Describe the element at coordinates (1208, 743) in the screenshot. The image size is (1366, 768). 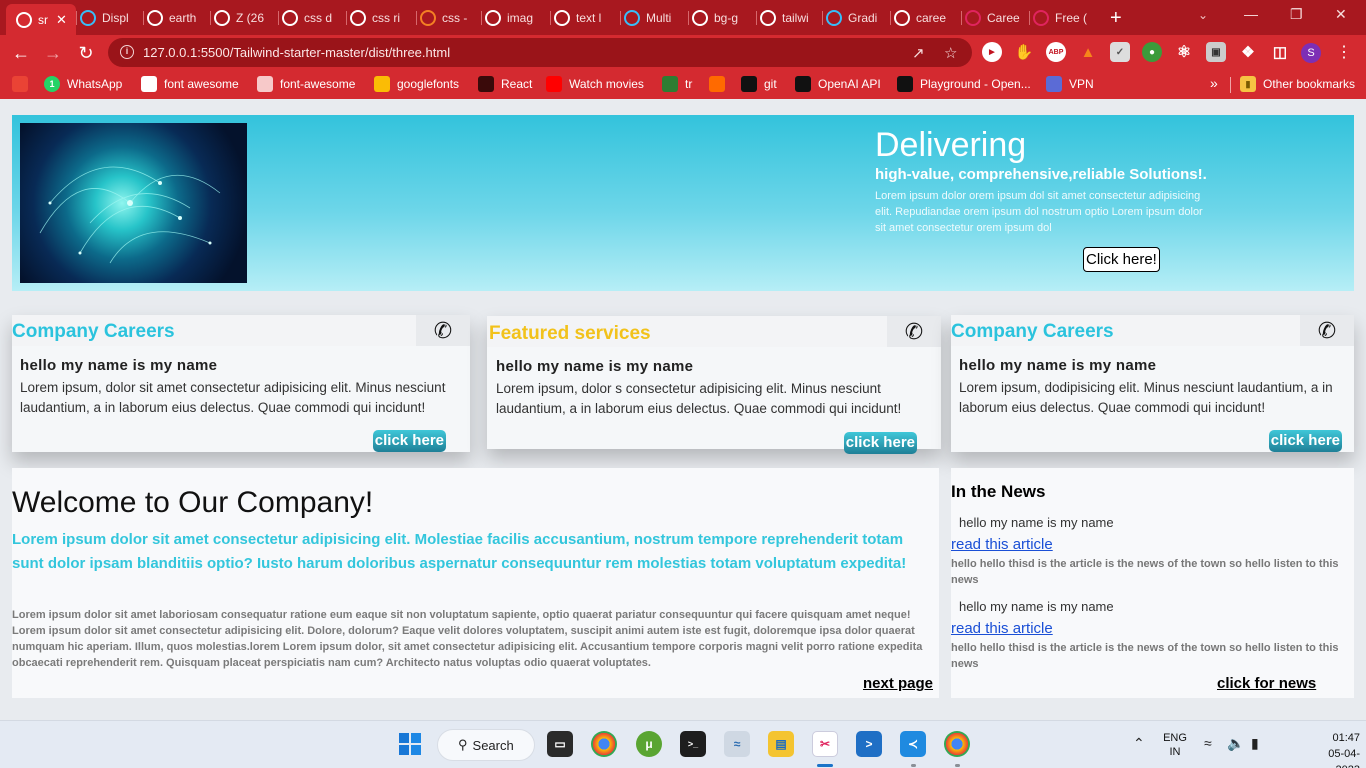
I see `wifi-icon: ≈` at that location.